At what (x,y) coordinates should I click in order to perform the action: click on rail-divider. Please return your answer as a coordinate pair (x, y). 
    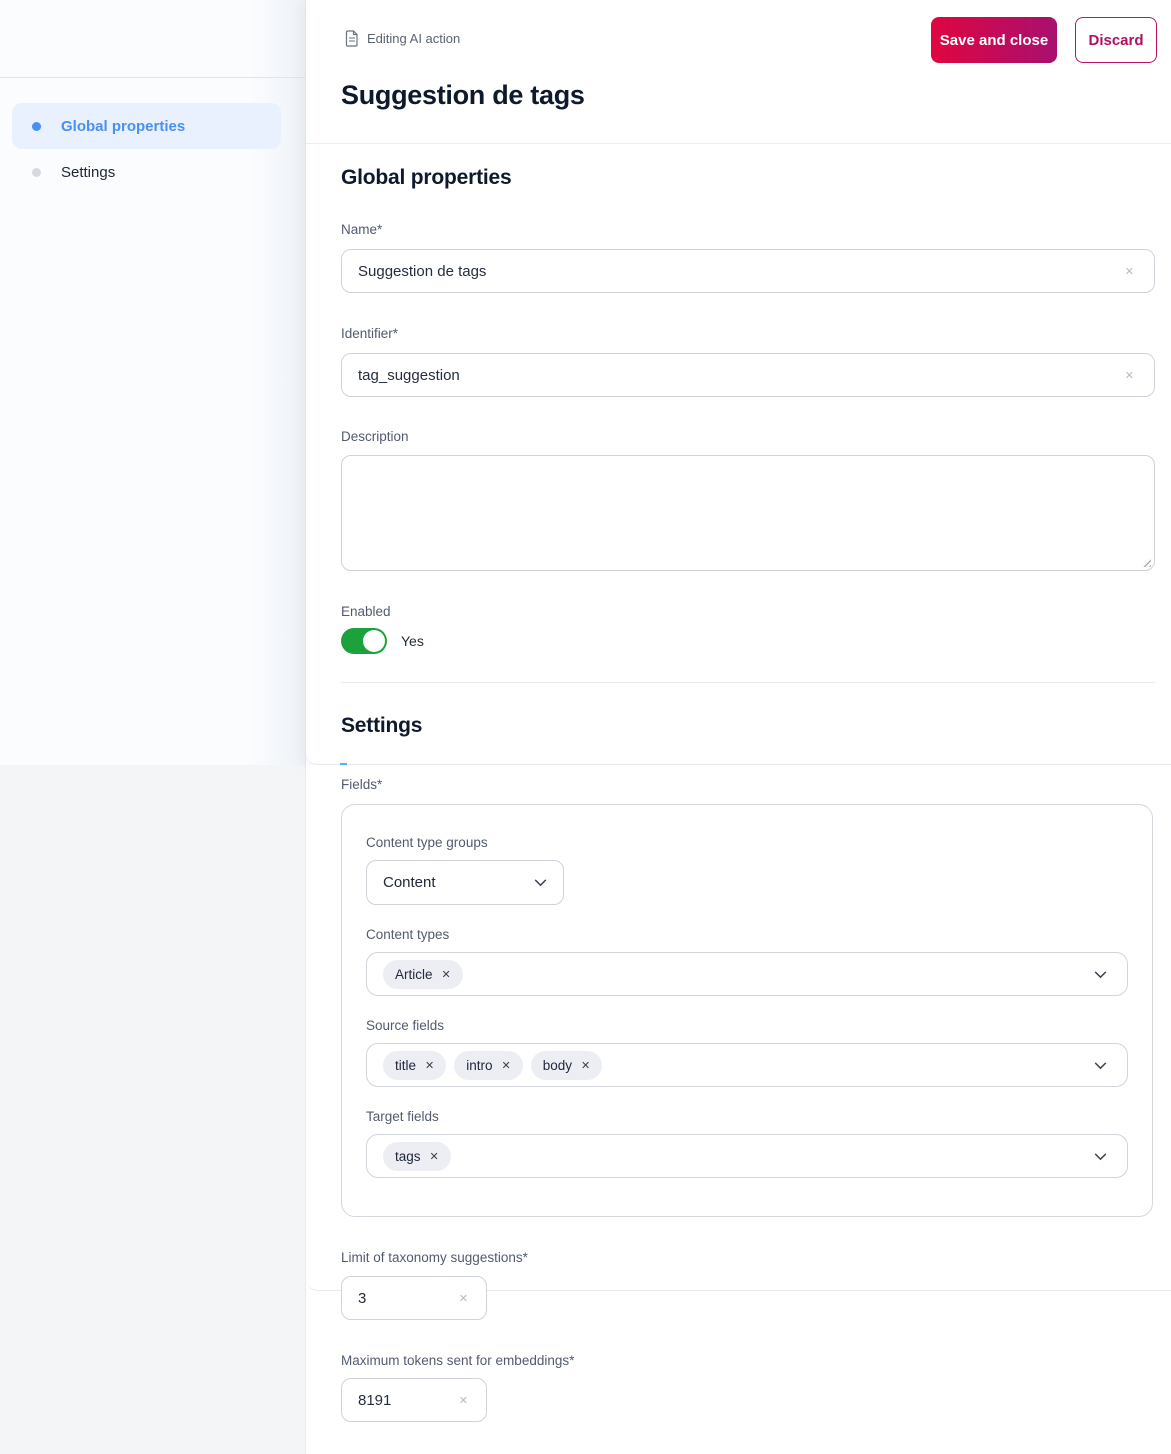
    Looking at the image, I should click on (152, 77).